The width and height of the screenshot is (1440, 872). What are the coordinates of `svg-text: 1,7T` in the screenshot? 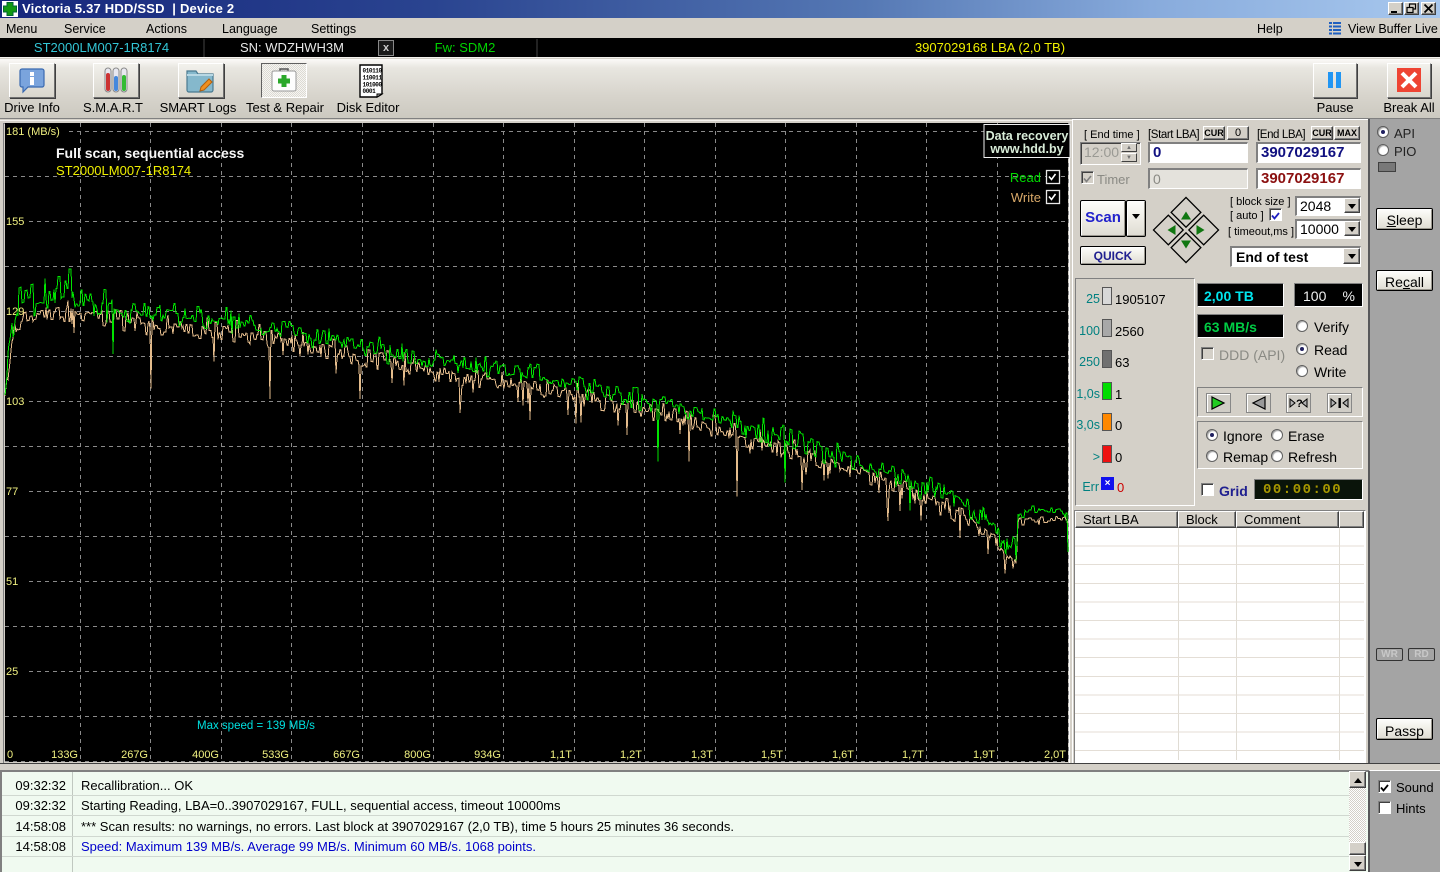 It's located at (913, 755).